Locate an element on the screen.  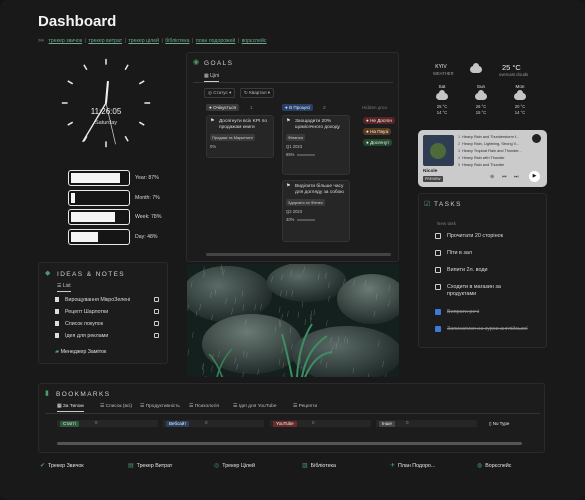
note-item: Рецепт Шарлотки is located at coordinates (107, 312).